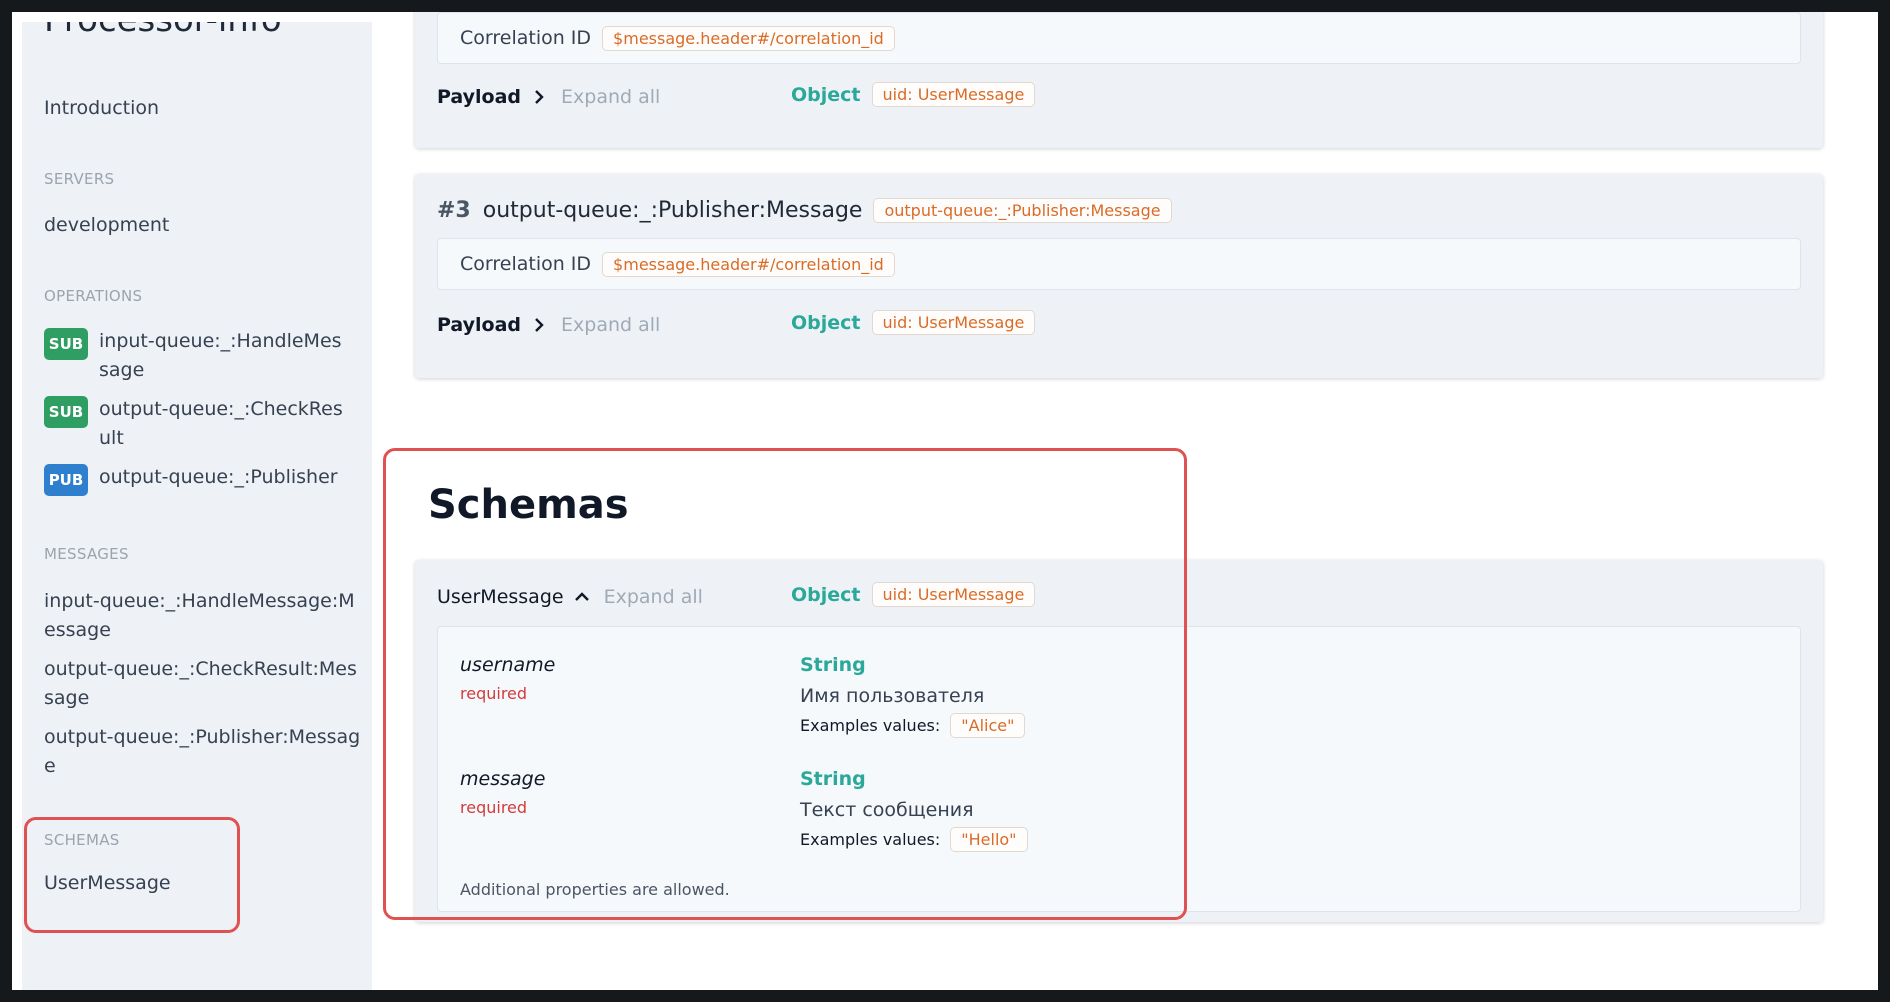 The height and width of the screenshot is (1002, 1890). I want to click on schema-name: UserMessage, so click(500, 597).